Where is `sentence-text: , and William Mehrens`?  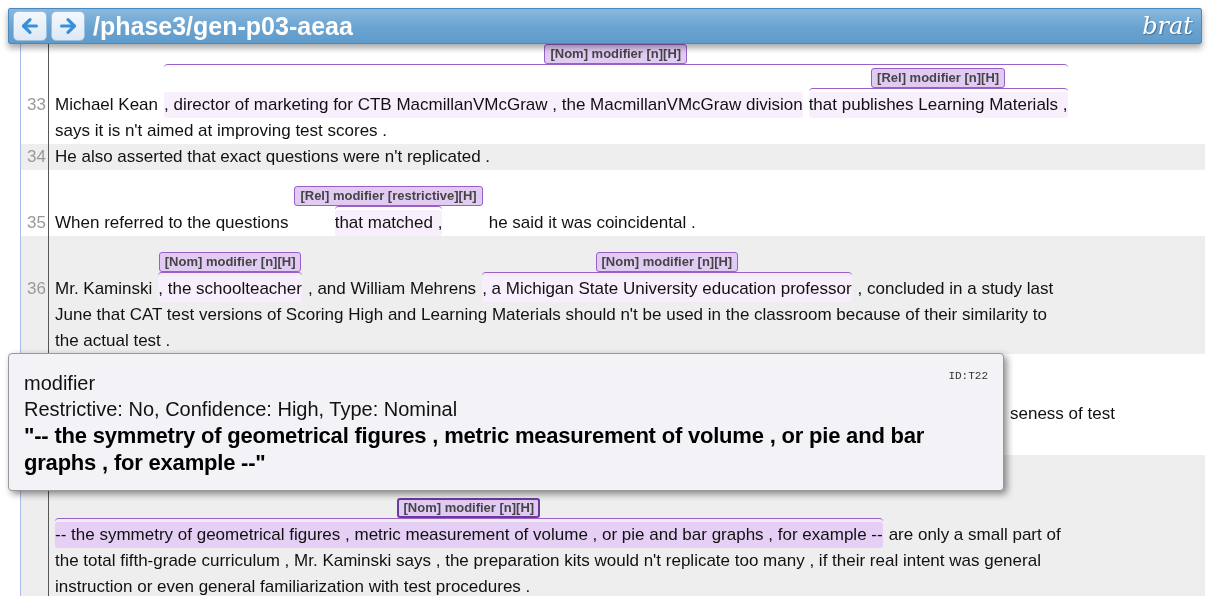 sentence-text: , and William Mehrens is located at coordinates (392, 289).